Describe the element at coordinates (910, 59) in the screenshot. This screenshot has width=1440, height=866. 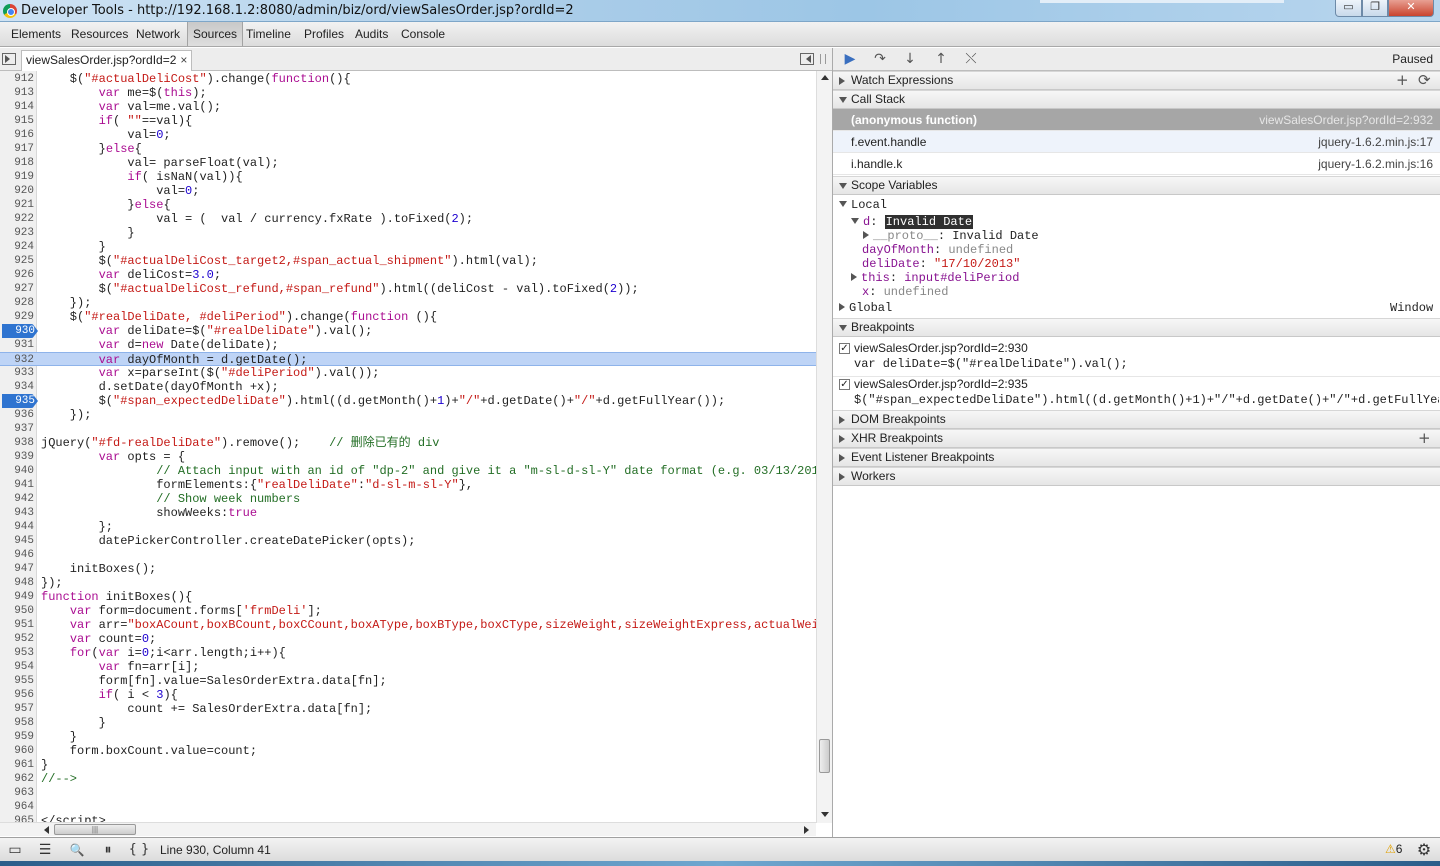
I see `step-into-icon: ↓` at that location.